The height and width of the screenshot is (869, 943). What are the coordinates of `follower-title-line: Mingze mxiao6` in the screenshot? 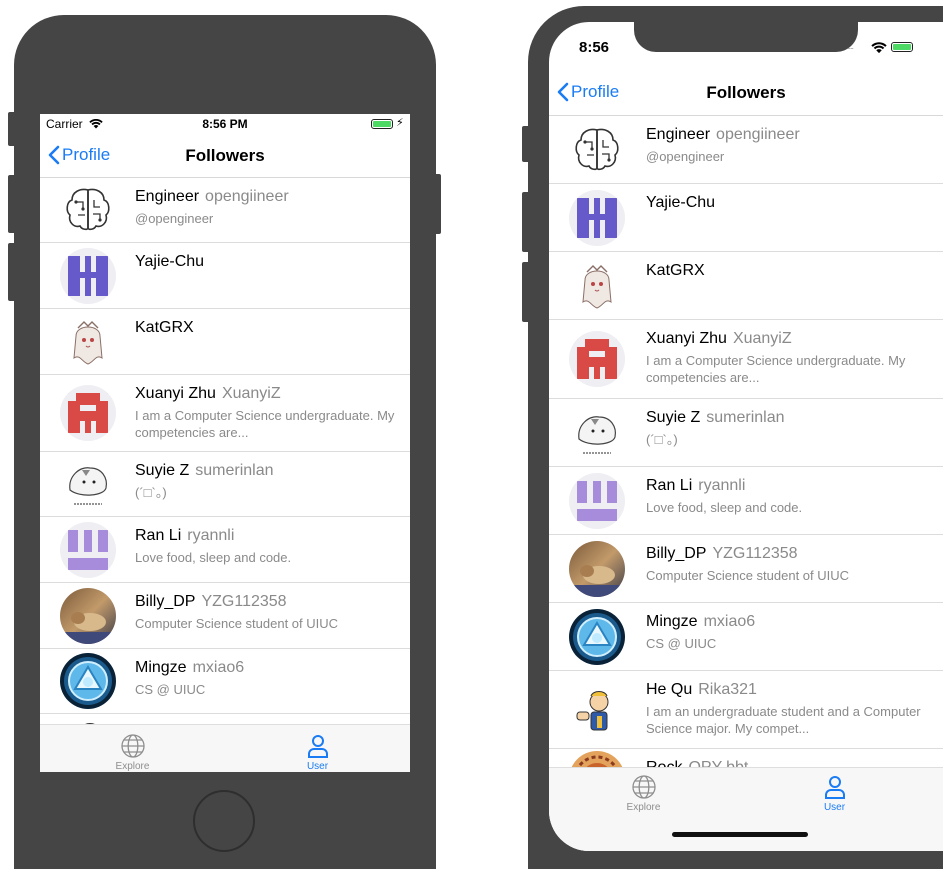 It's located at (269, 668).